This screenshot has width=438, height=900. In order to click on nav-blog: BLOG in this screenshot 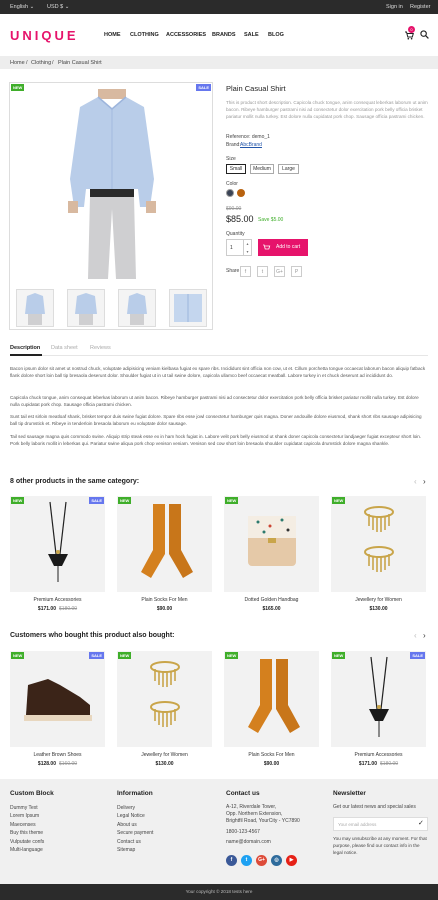, I will do `click(276, 35)`.